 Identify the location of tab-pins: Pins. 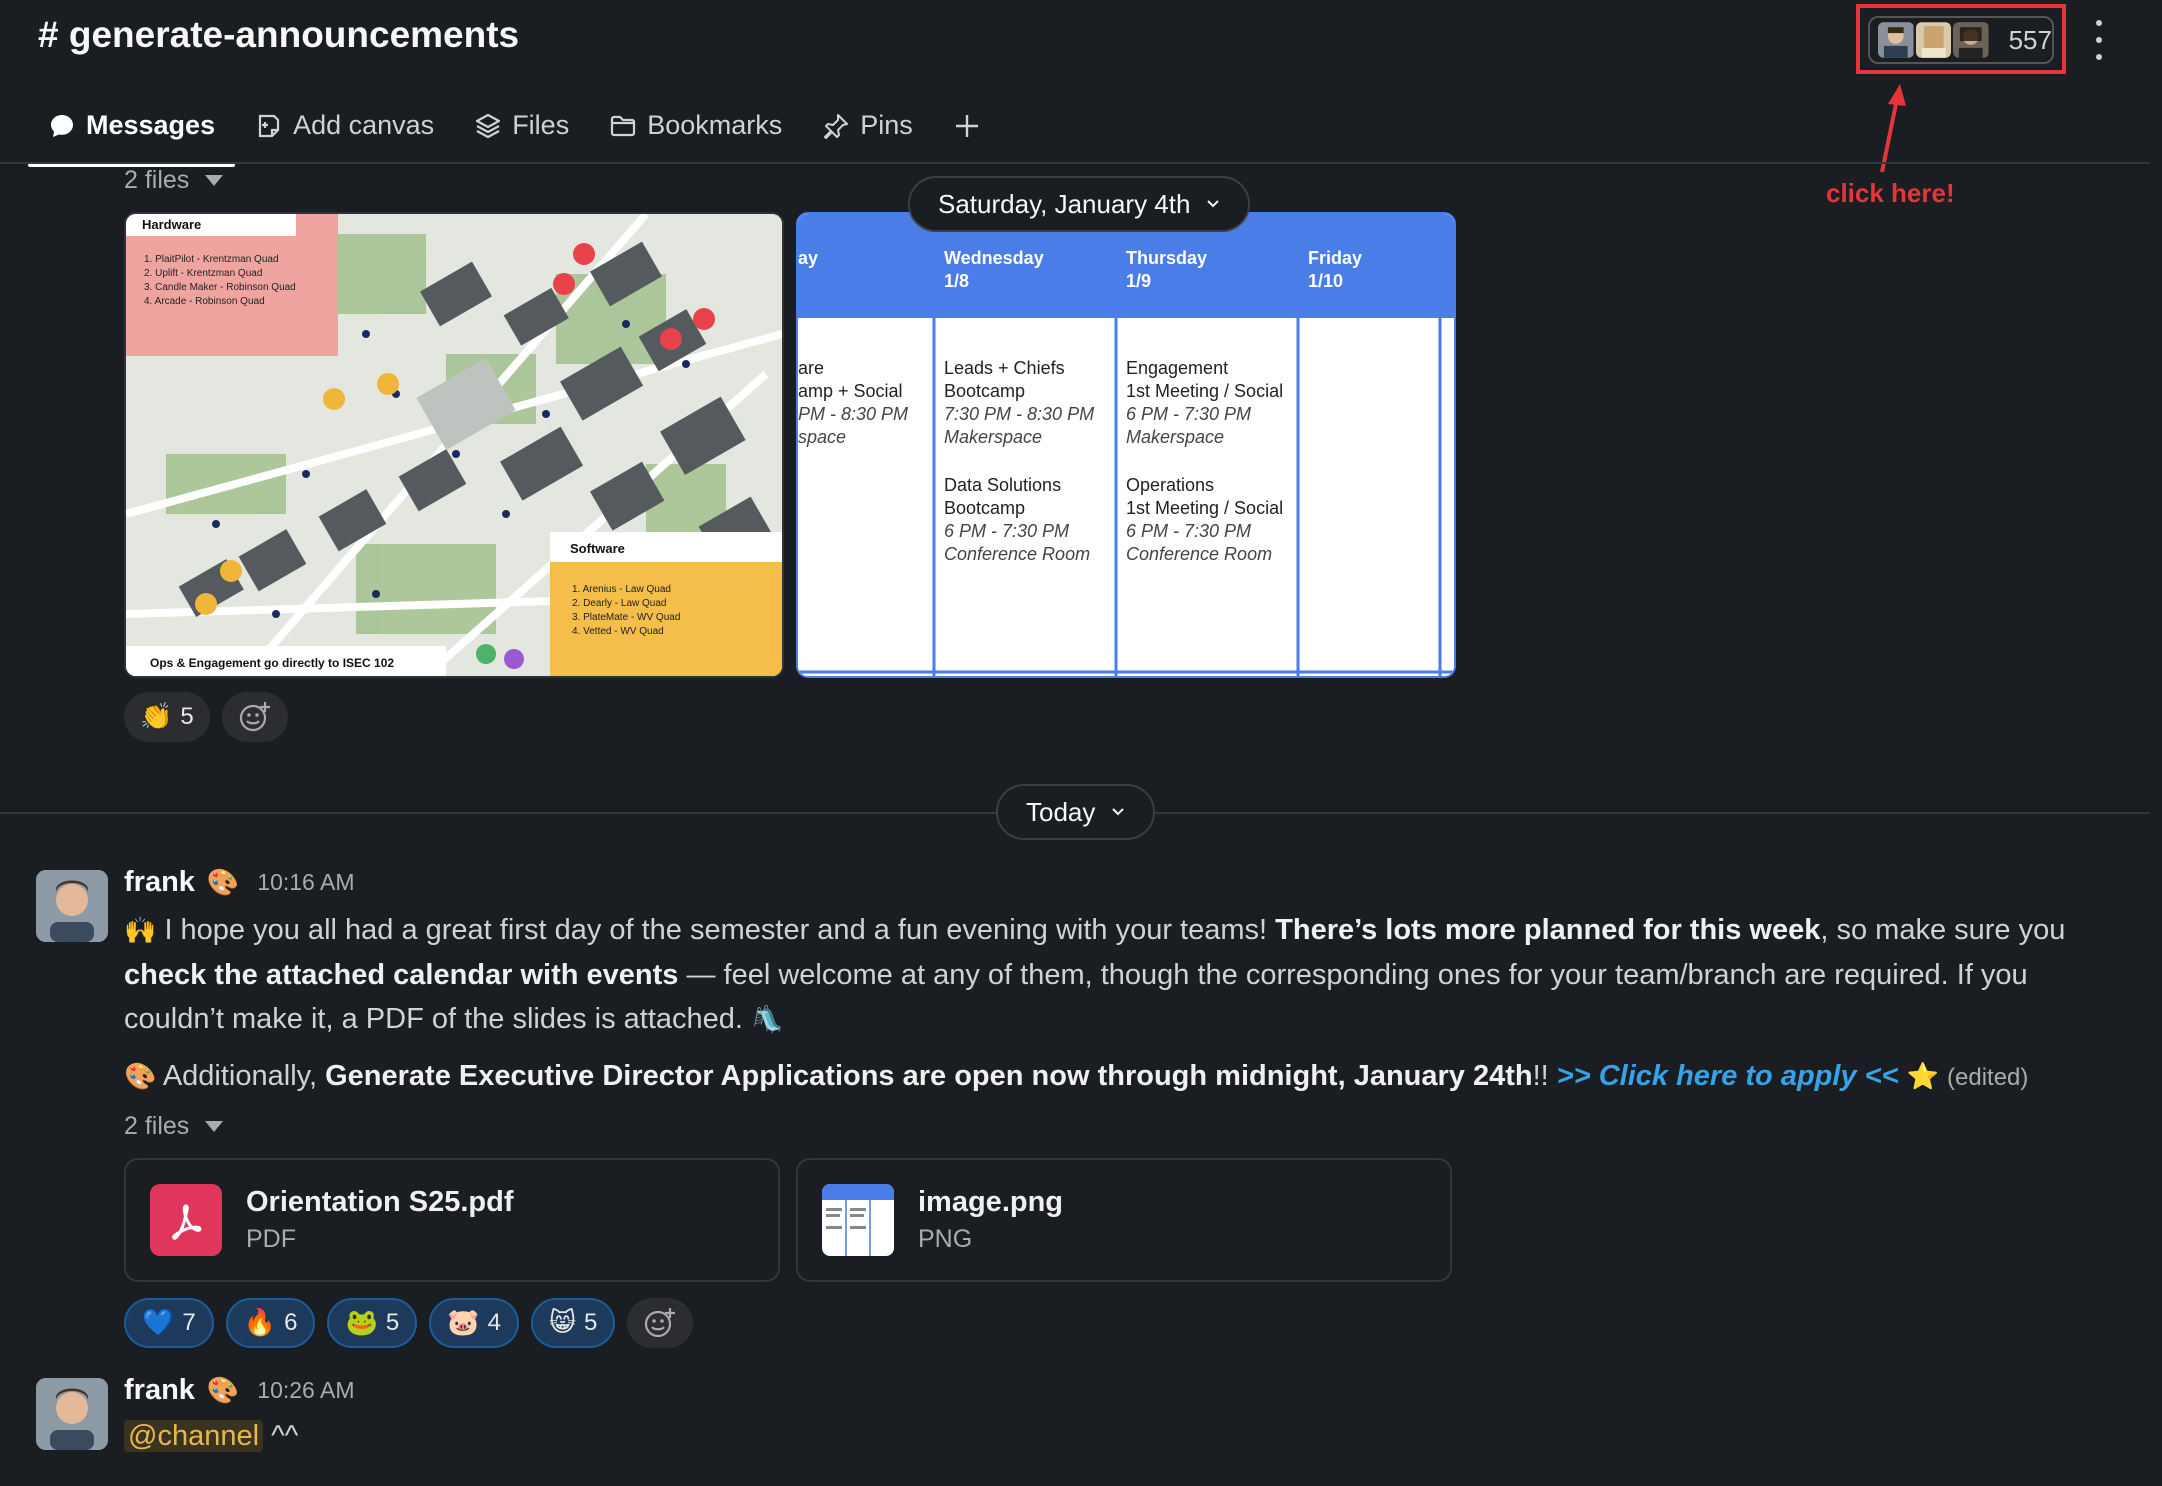
(867, 133).